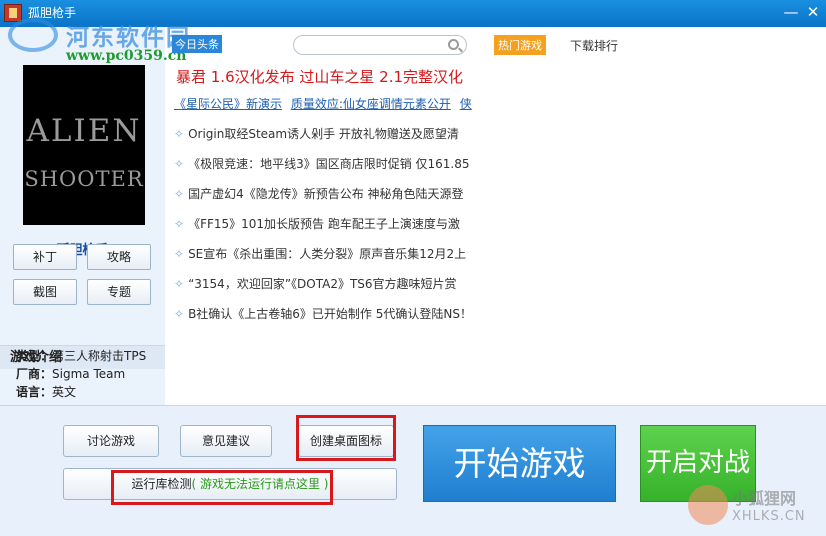 Image resolution: width=826 pixels, height=536 pixels. What do you see at coordinates (380, 45) in the screenshot?
I see `search-input` at bounding box center [380, 45].